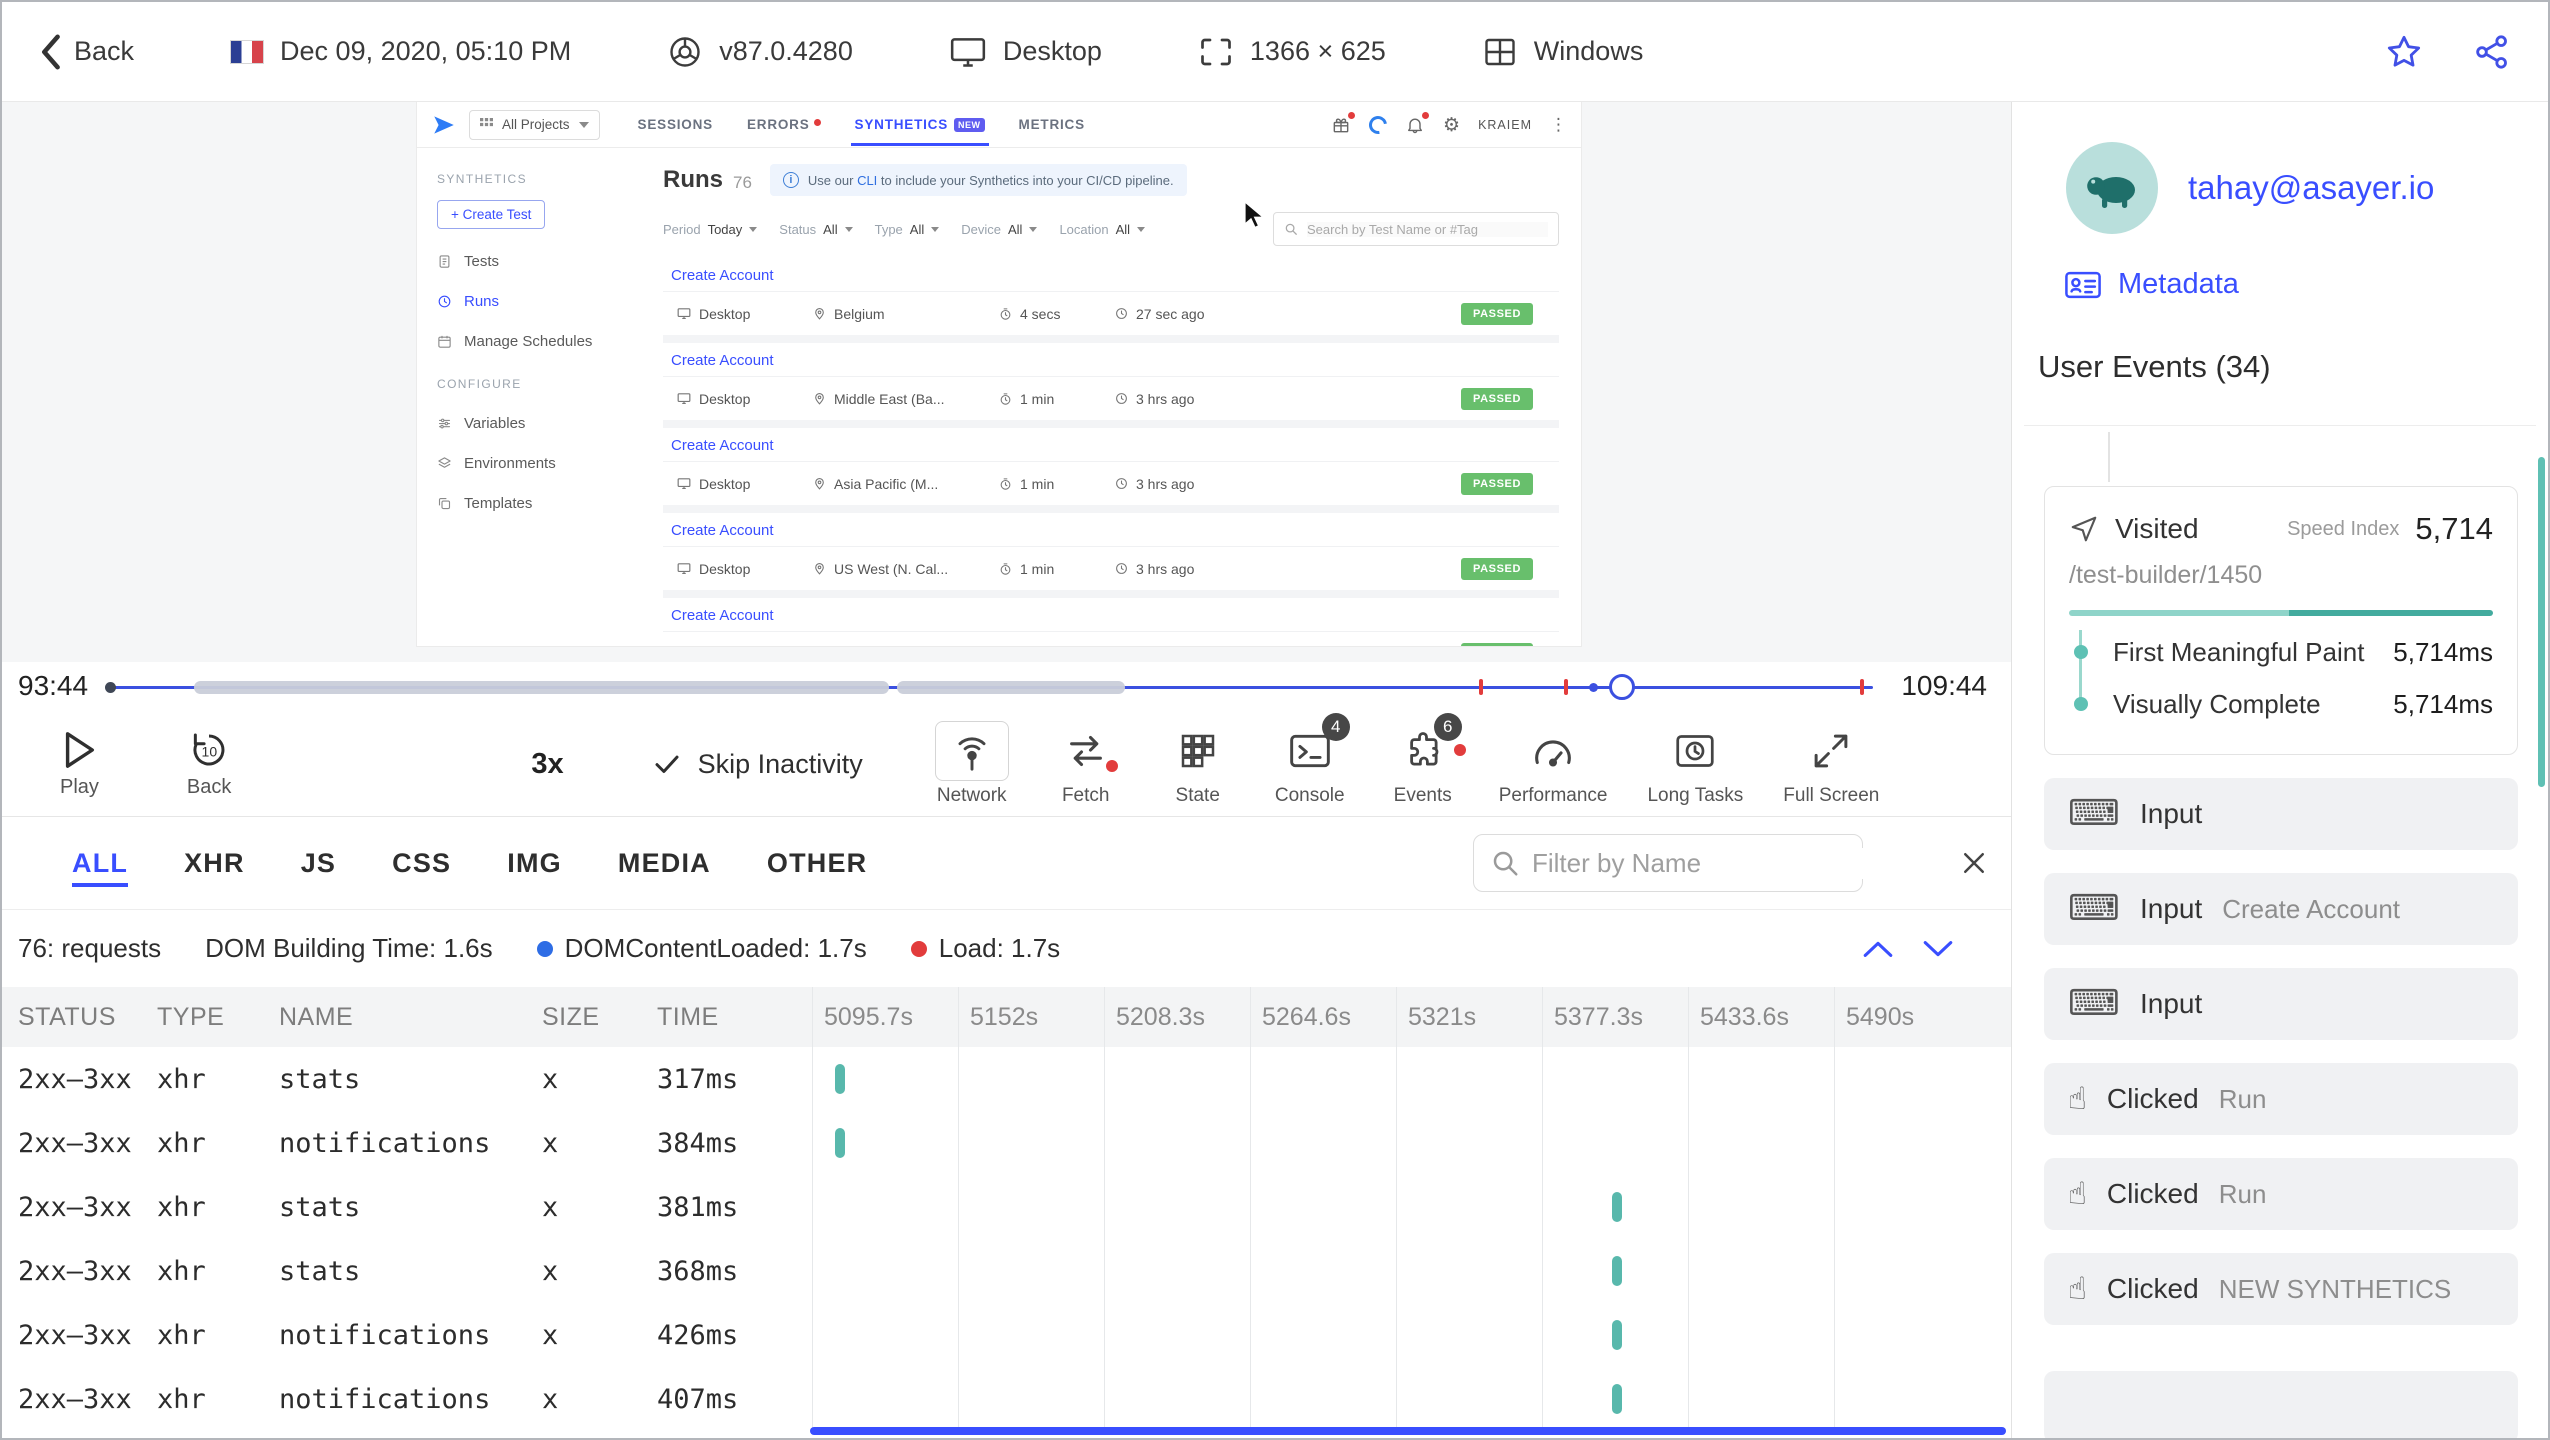 The height and width of the screenshot is (1440, 2550). Describe the element at coordinates (209, 749) in the screenshot. I see `rewind-10-icon: 10` at that location.